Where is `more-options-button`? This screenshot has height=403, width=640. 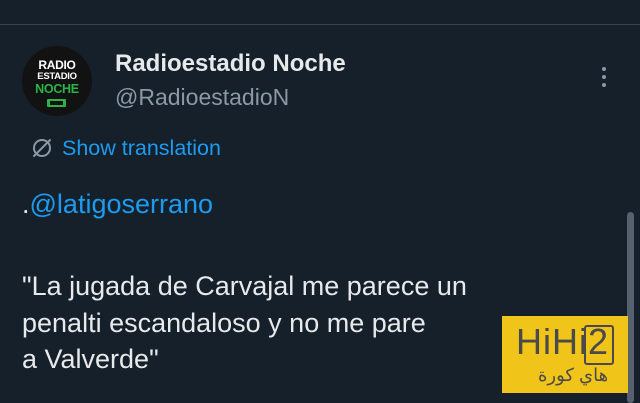 more-options-button is located at coordinates (604, 77).